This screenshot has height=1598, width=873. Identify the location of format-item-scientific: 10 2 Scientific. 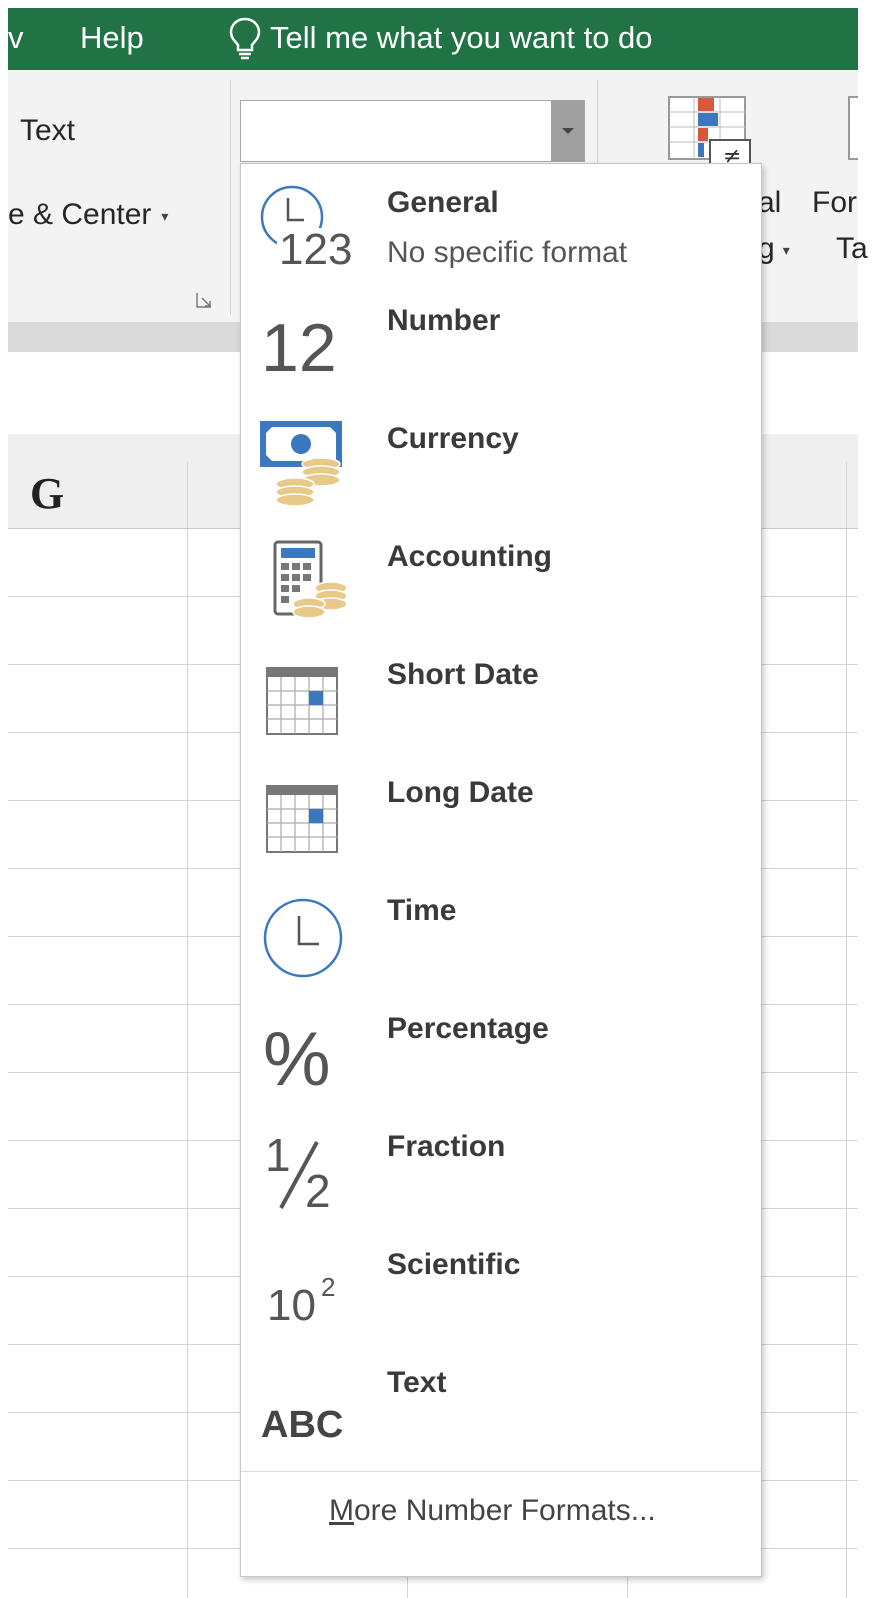
(501, 1285).